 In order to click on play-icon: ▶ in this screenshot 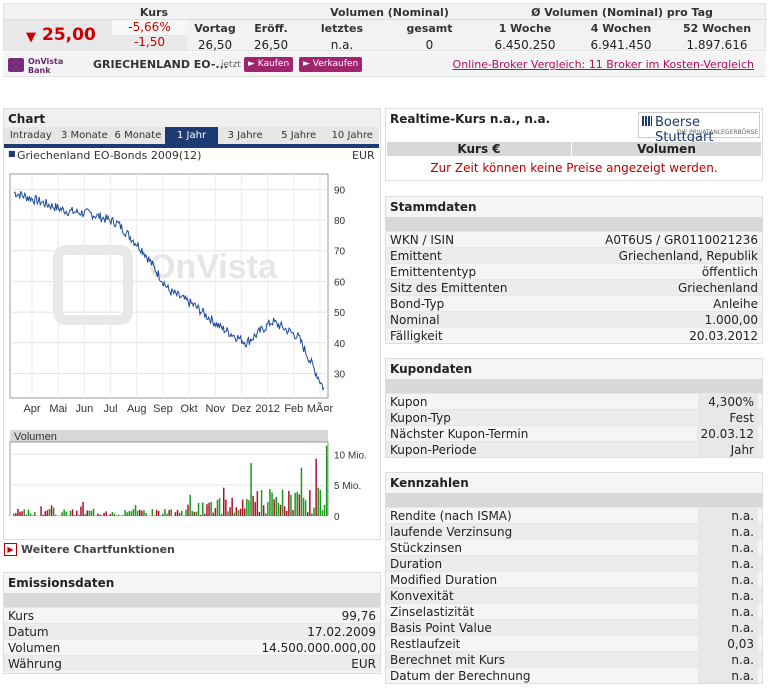, I will do `click(10, 549)`.